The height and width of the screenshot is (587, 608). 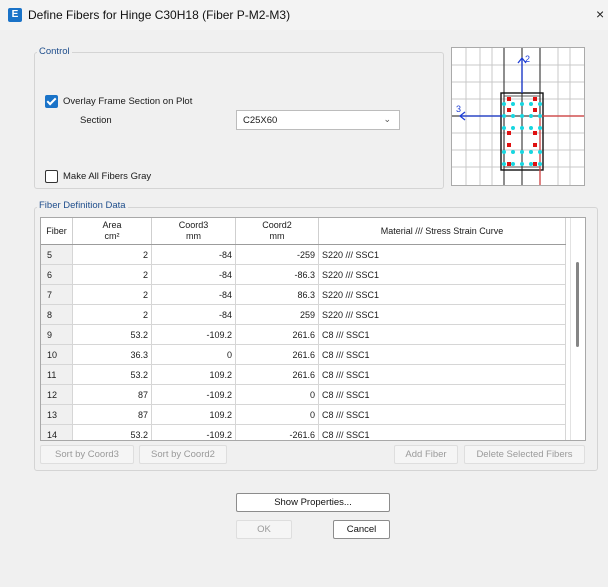 I want to click on delete-selected-fibers-button: Delete Selected Fibers, so click(x=524, y=454).